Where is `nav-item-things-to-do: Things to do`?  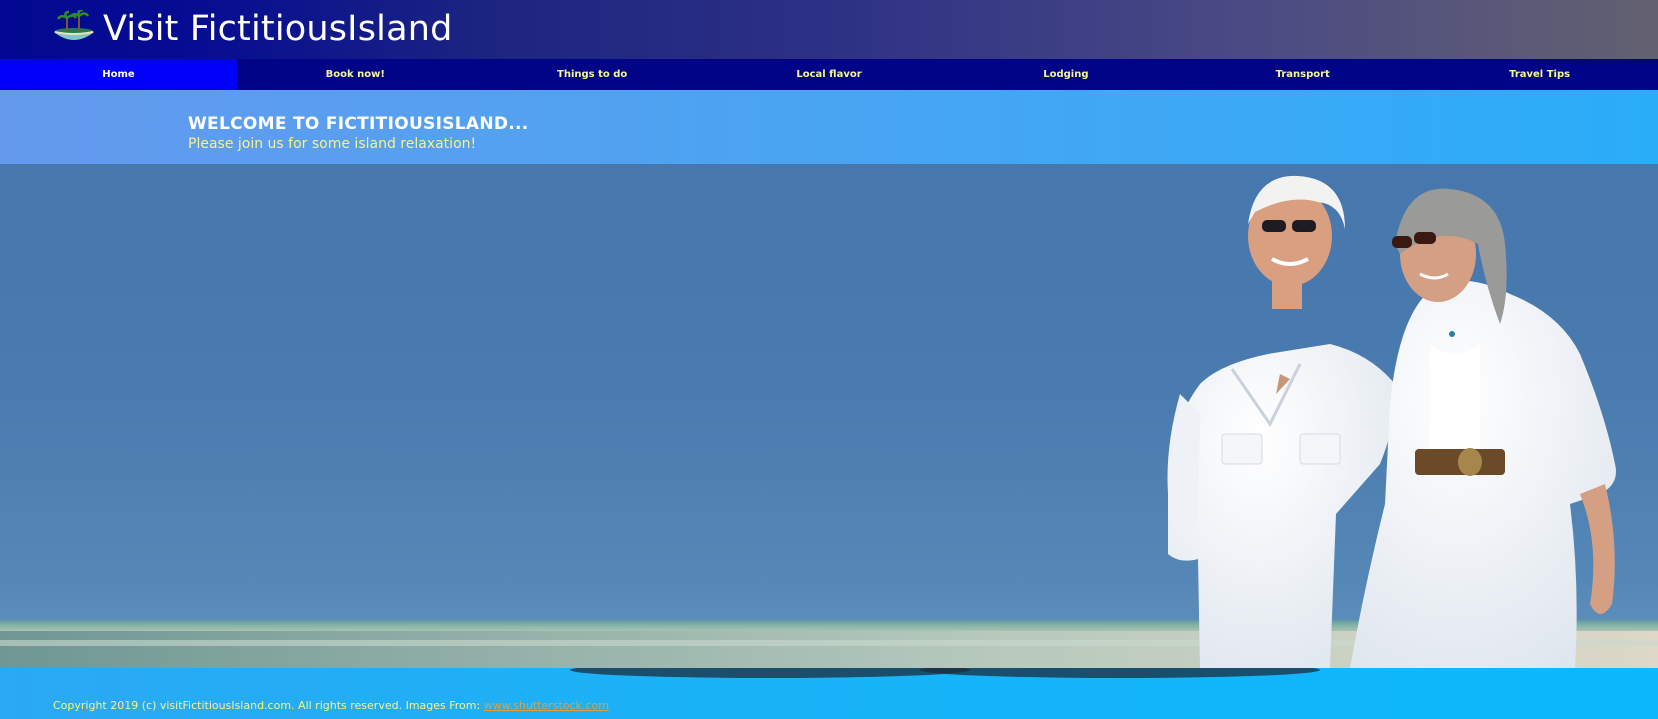
nav-item-things-to-do: Things to do is located at coordinates (592, 74).